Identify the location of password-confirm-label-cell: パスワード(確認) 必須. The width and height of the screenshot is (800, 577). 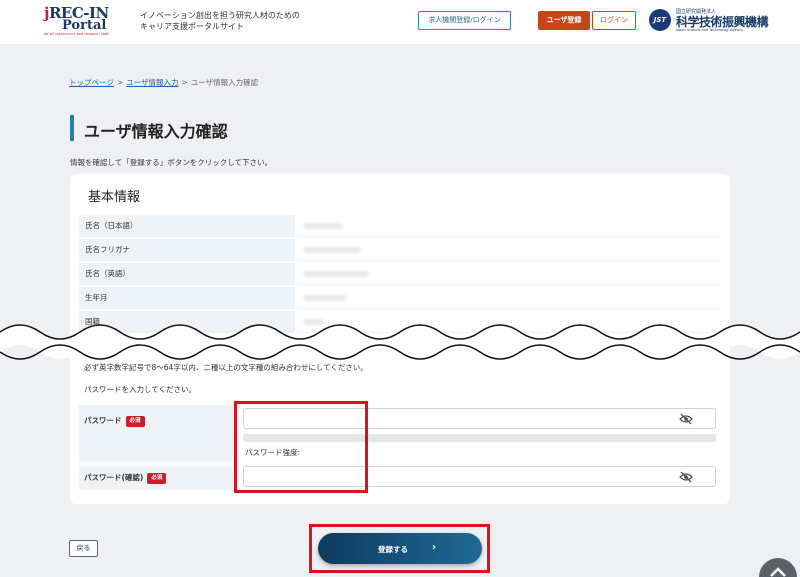
(156, 478).